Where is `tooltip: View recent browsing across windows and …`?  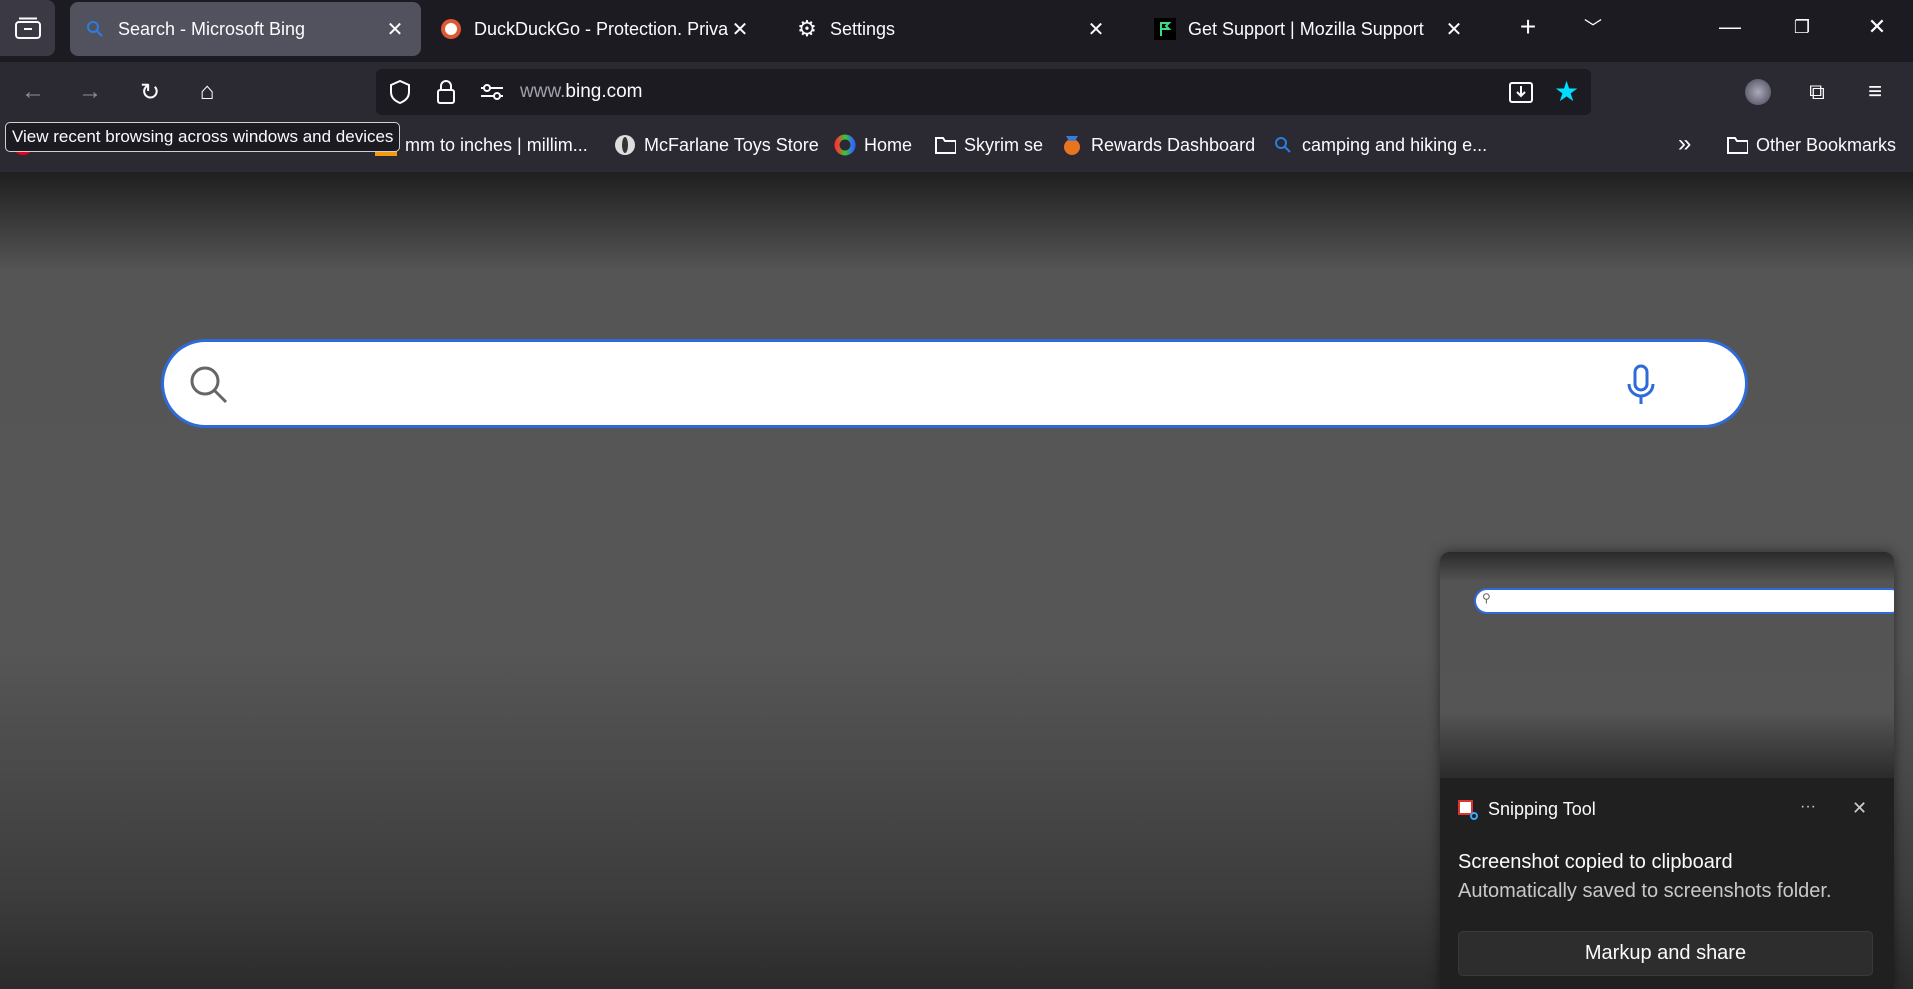
tooltip: View recent browsing across windows and … is located at coordinates (203, 137).